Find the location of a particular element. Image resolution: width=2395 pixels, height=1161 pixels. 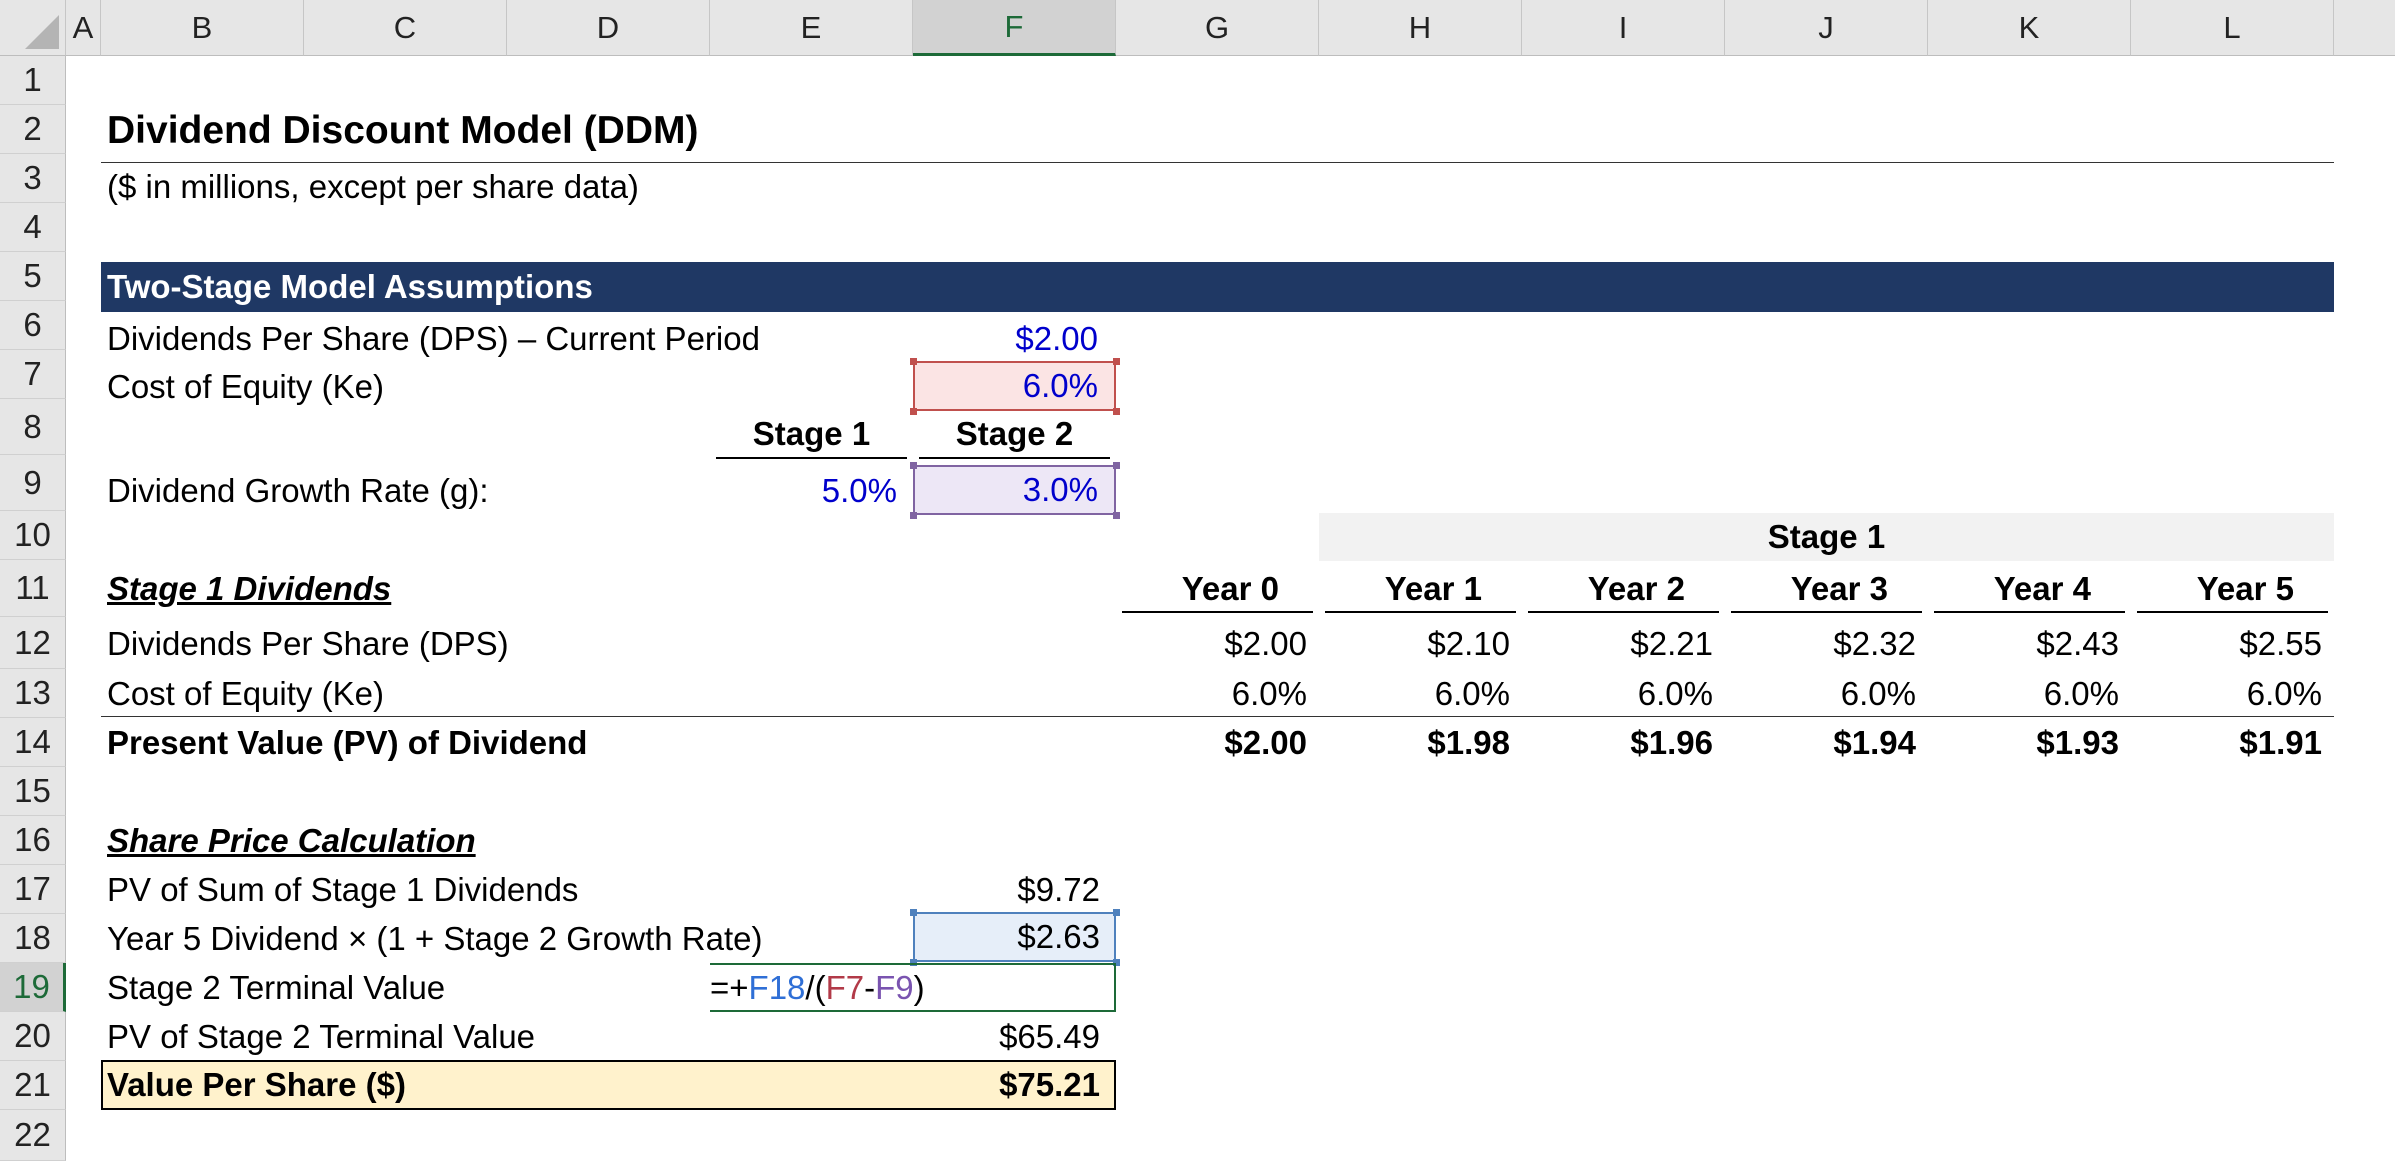

dps-current-cell: $2.00 is located at coordinates (1014, 338).